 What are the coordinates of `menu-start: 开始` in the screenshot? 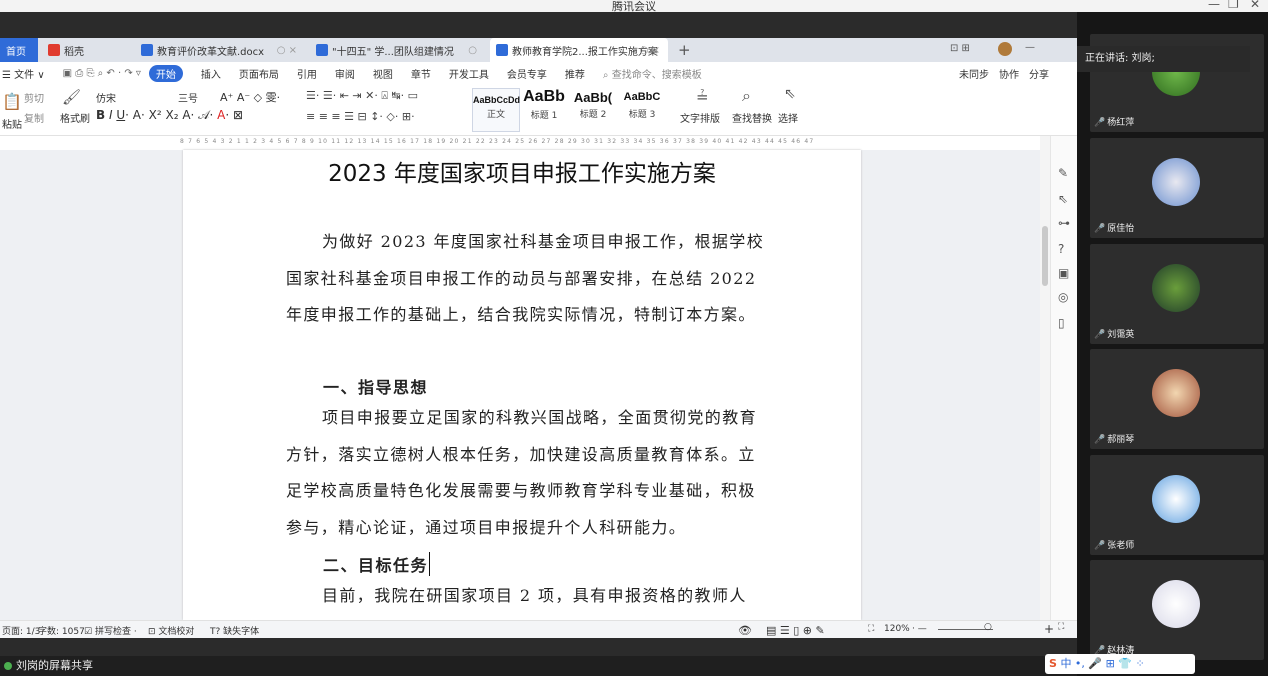 It's located at (165, 73).